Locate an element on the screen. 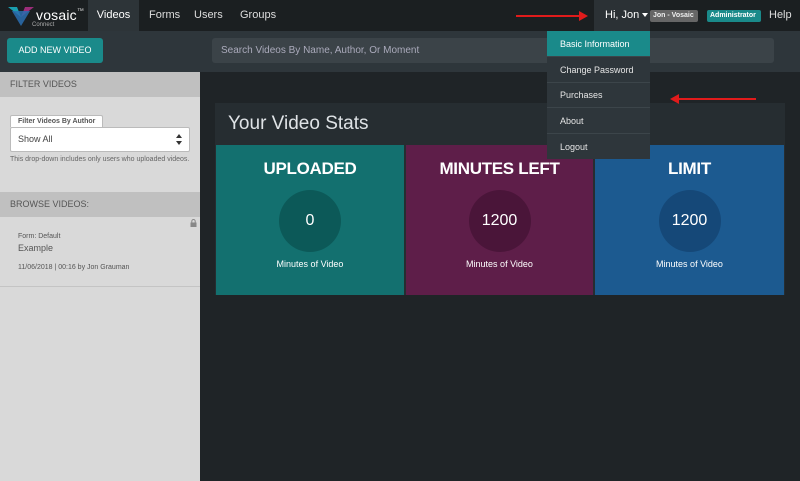 The height and width of the screenshot is (481, 800). stat-value: 0 is located at coordinates (310, 221).